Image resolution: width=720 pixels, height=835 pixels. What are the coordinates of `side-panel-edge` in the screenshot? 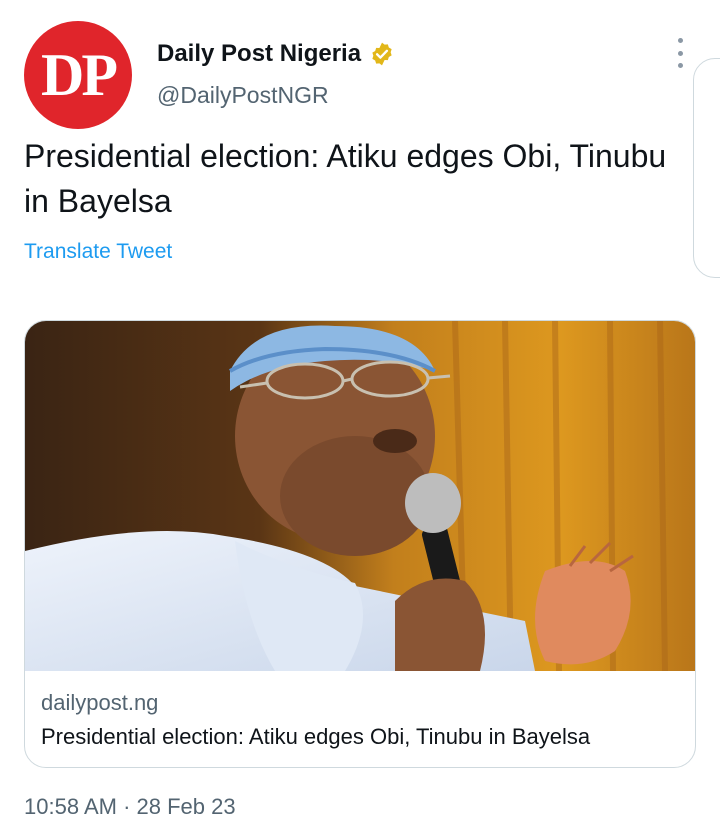 It's located at (706, 168).